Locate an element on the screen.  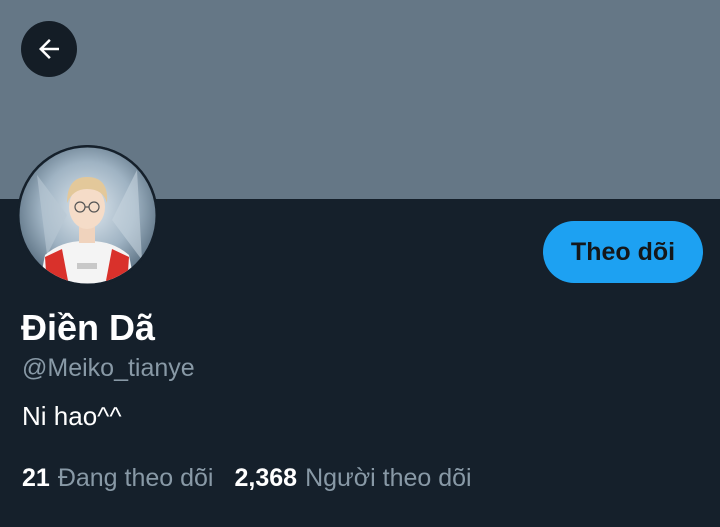
following-count: 21 is located at coordinates (36, 478).